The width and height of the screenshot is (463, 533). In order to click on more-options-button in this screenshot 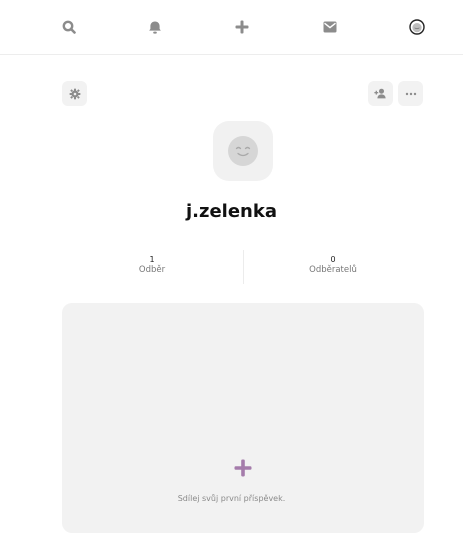, I will do `click(410, 93)`.